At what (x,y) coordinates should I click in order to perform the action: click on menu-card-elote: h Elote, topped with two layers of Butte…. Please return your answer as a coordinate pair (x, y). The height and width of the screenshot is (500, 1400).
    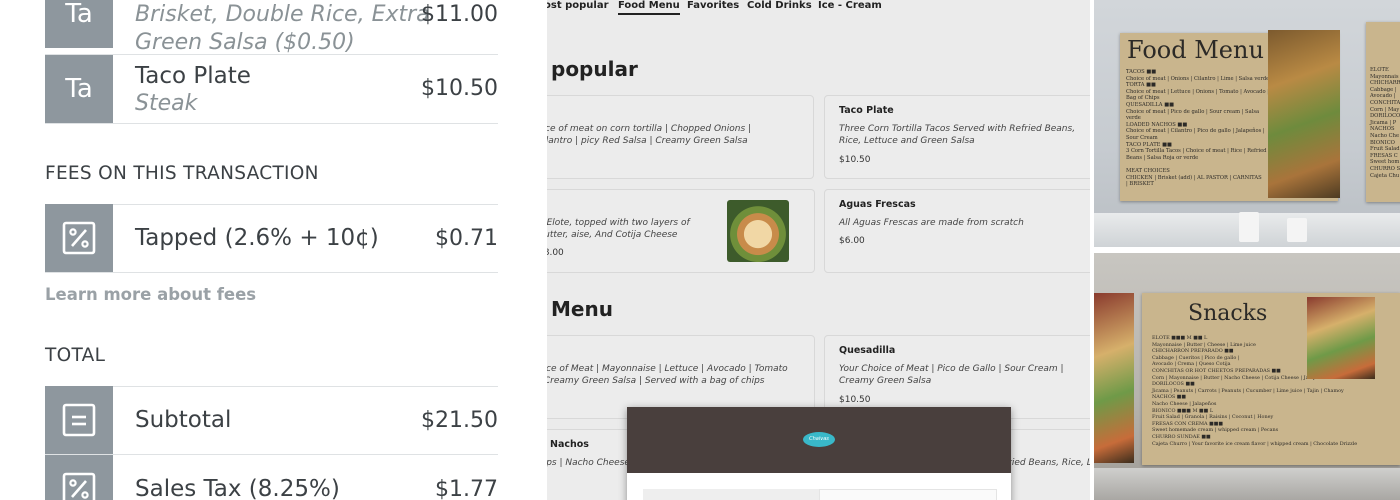
    Looking at the image, I should click on (681, 231).